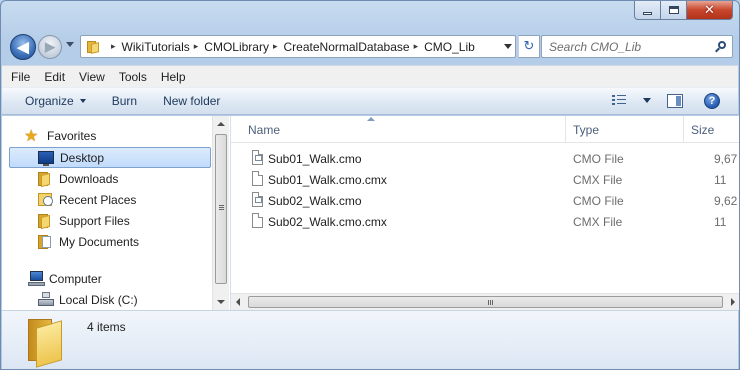 This screenshot has height=370, width=740. I want to click on sidebar-item-my-documents: My Documents, so click(125, 241).